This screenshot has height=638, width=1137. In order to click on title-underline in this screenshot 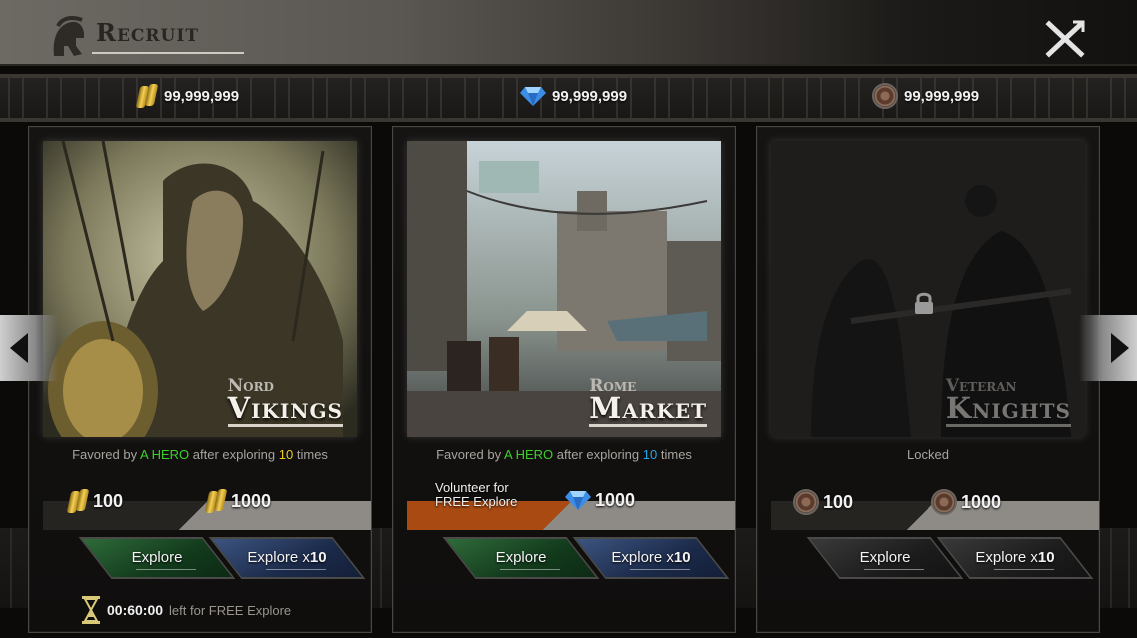, I will do `click(168, 53)`.